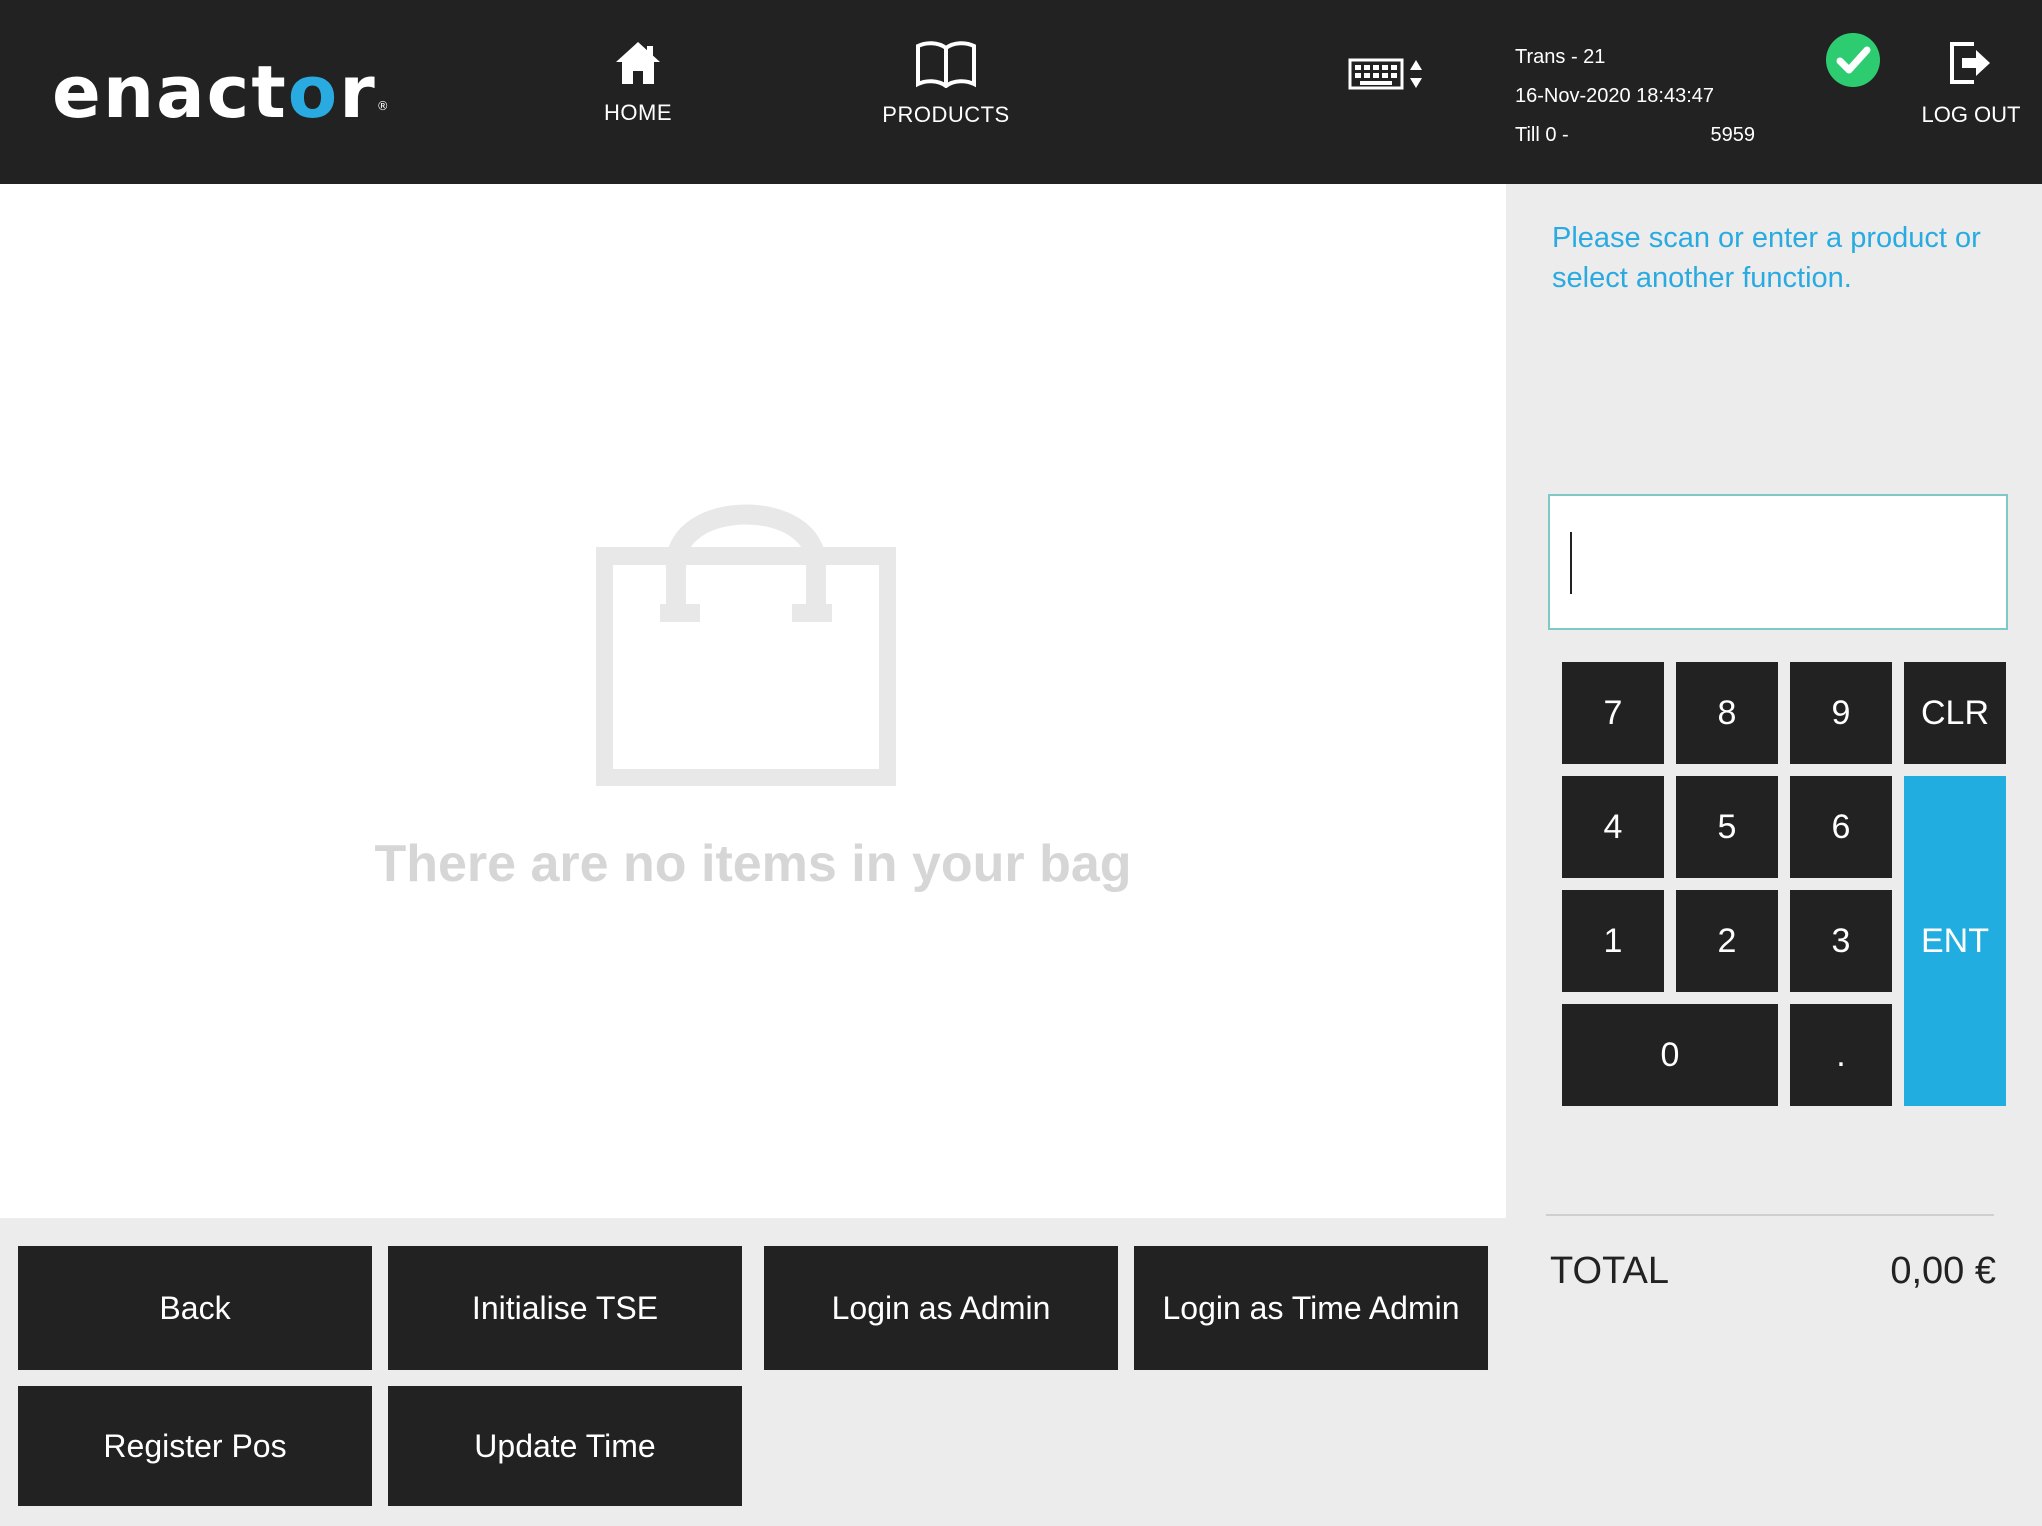  Describe the element at coordinates (1727, 827) in the screenshot. I see `key-5: 5` at that location.